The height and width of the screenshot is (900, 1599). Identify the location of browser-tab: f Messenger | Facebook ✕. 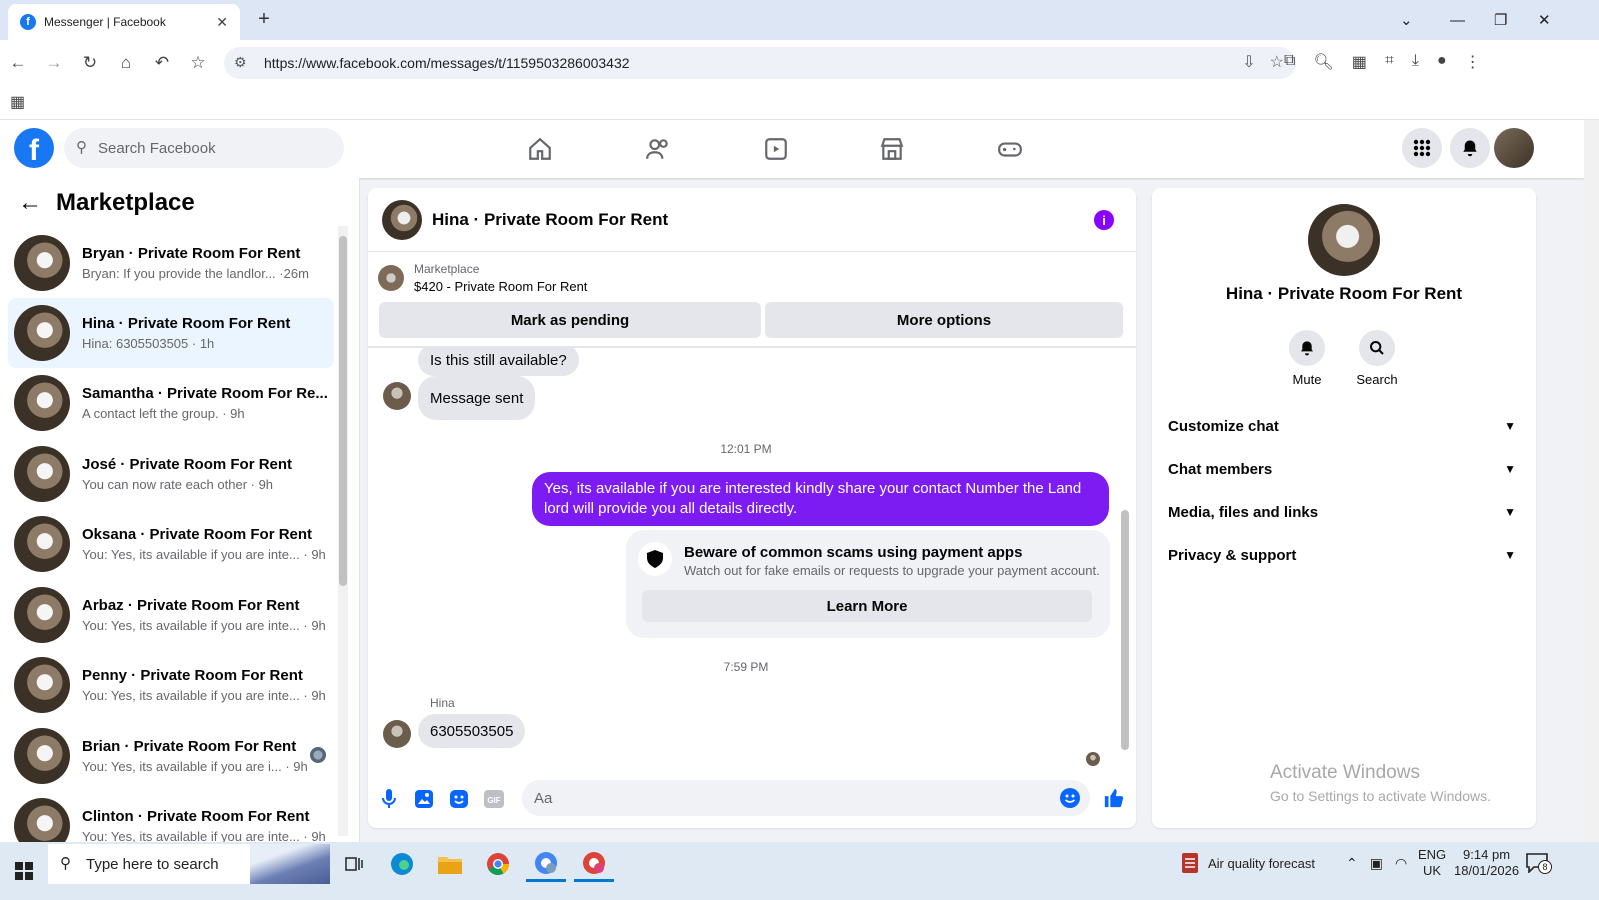
(124, 22).